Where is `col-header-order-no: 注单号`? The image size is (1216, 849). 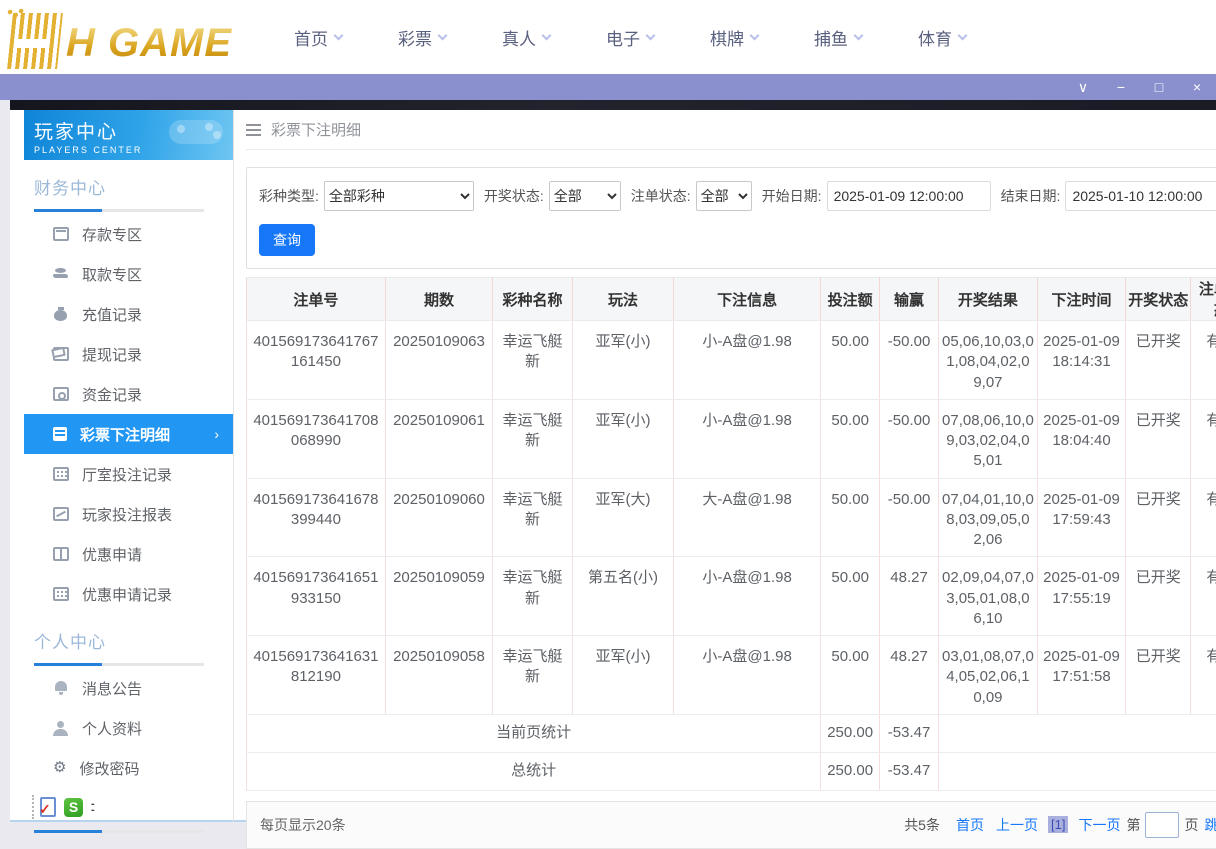
col-header-order-no: 注单号 is located at coordinates (316, 299).